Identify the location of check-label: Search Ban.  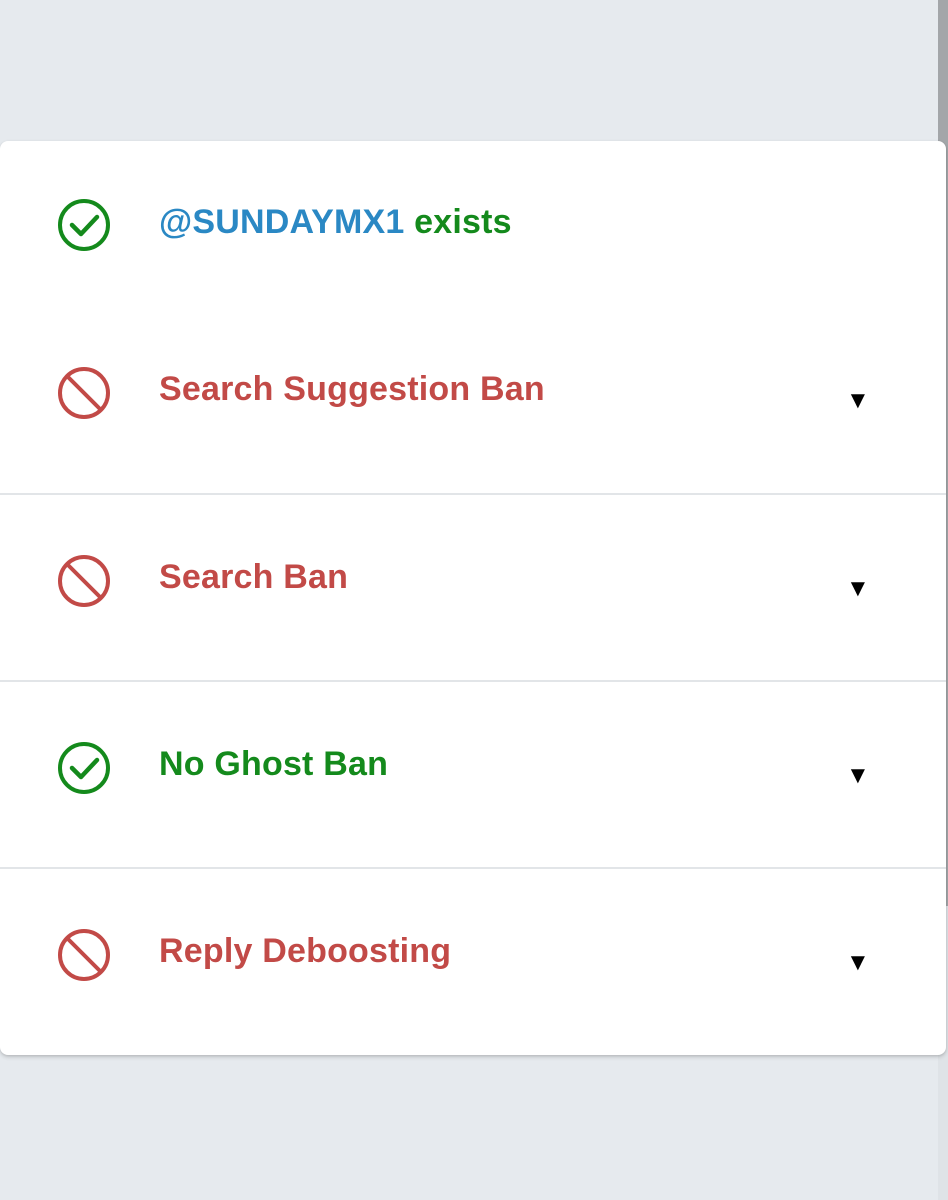
(254, 577).